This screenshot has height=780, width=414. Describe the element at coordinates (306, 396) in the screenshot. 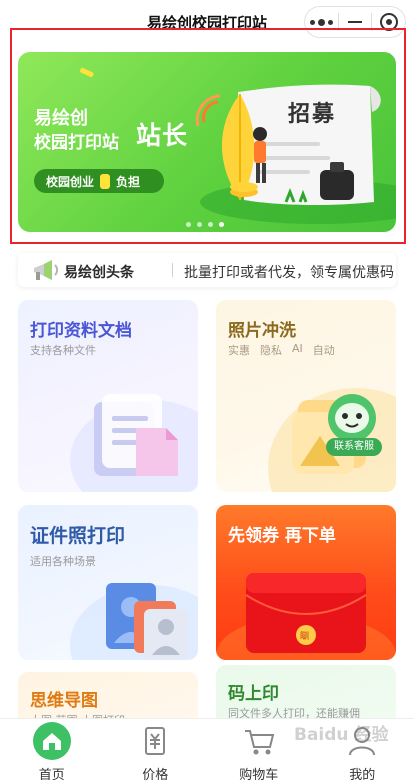

I see `photo-print-card: 照片冲洗 实惠 隐私 AI 自动 联系客服` at that location.